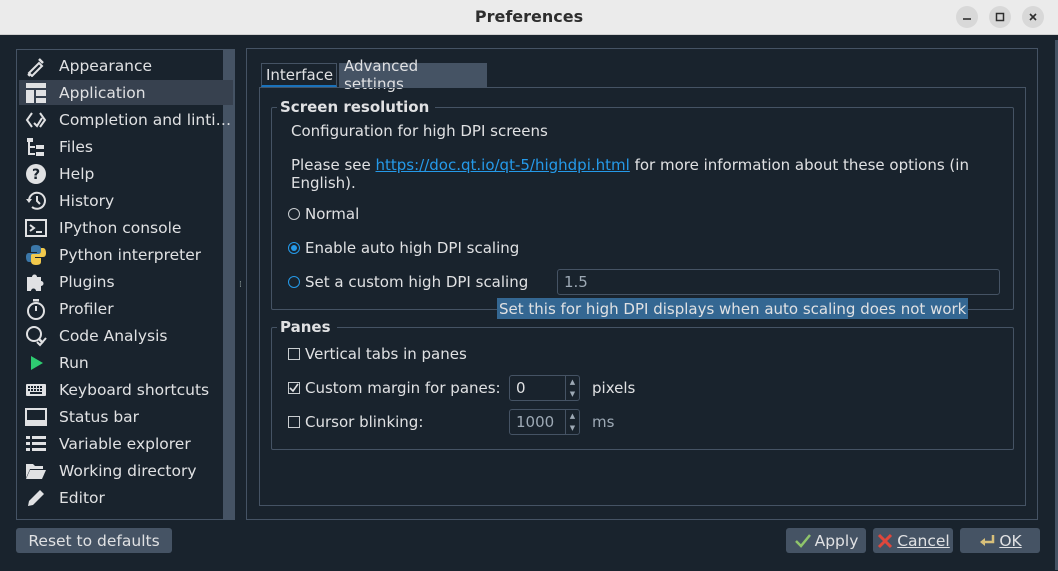 This screenshot has height=571, width=1058. Describe the element at coordinates (36, 66) in the screenshot. I see `brush-icon` at that location.